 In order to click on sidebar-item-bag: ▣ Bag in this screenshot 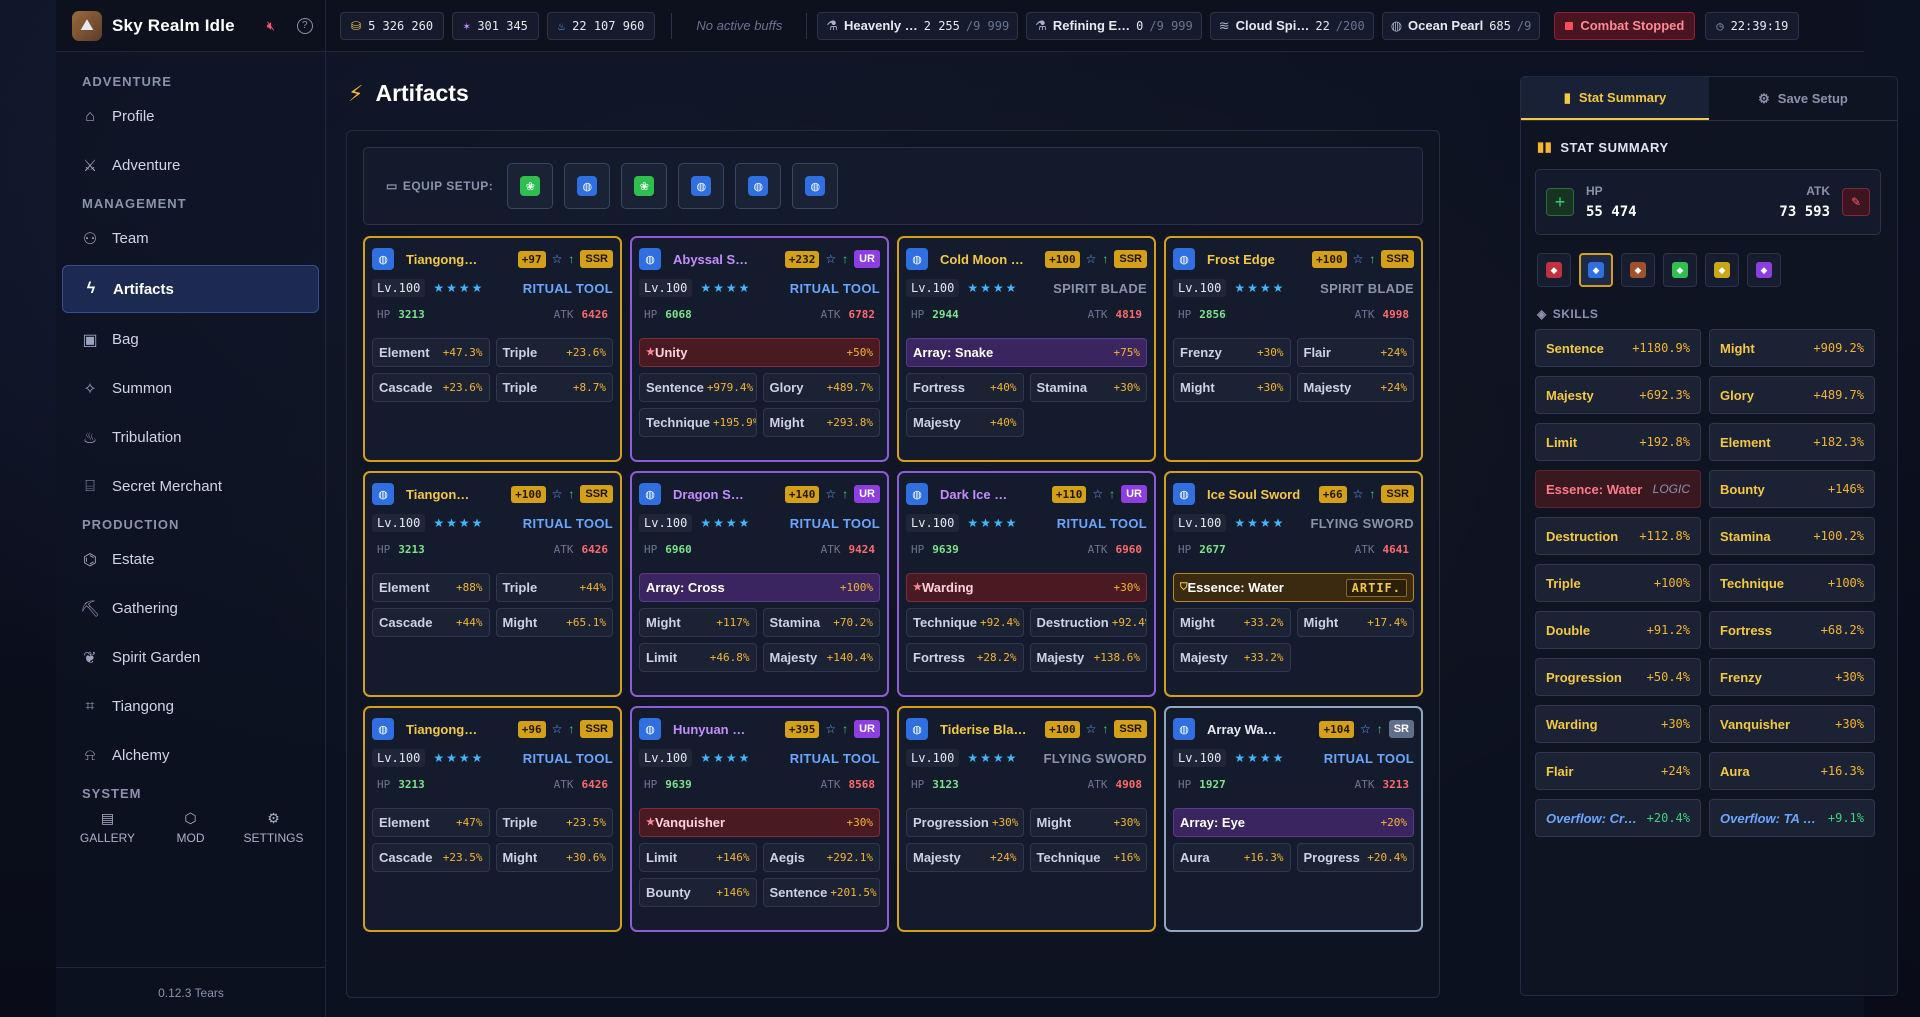, I will do `click(190, 339)`.